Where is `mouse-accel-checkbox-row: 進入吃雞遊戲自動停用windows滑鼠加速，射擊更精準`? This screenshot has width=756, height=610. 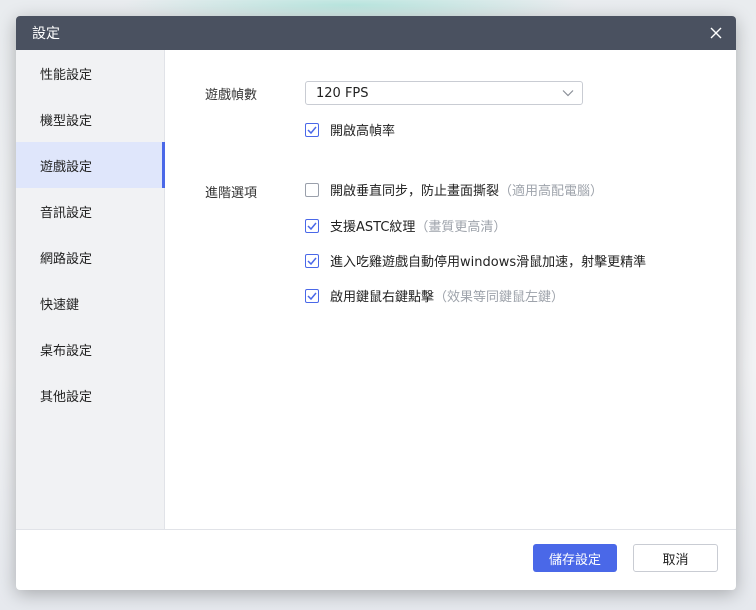 mouse-accel-checkbox-row: 進入吃雞遊戲自動停用windows滑鼠加速，射擊更精準 is located at coordinates (475, 260).